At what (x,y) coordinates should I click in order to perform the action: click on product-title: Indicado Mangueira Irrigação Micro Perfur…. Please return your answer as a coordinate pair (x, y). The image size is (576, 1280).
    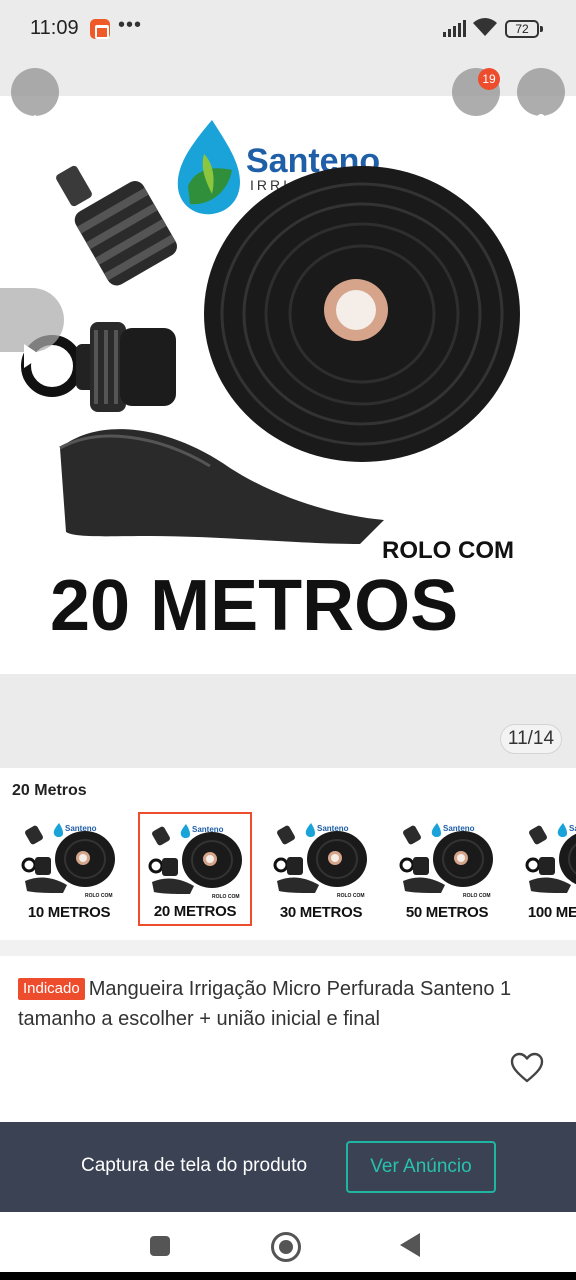
    Looking at the image, I should click on (292, 1004).